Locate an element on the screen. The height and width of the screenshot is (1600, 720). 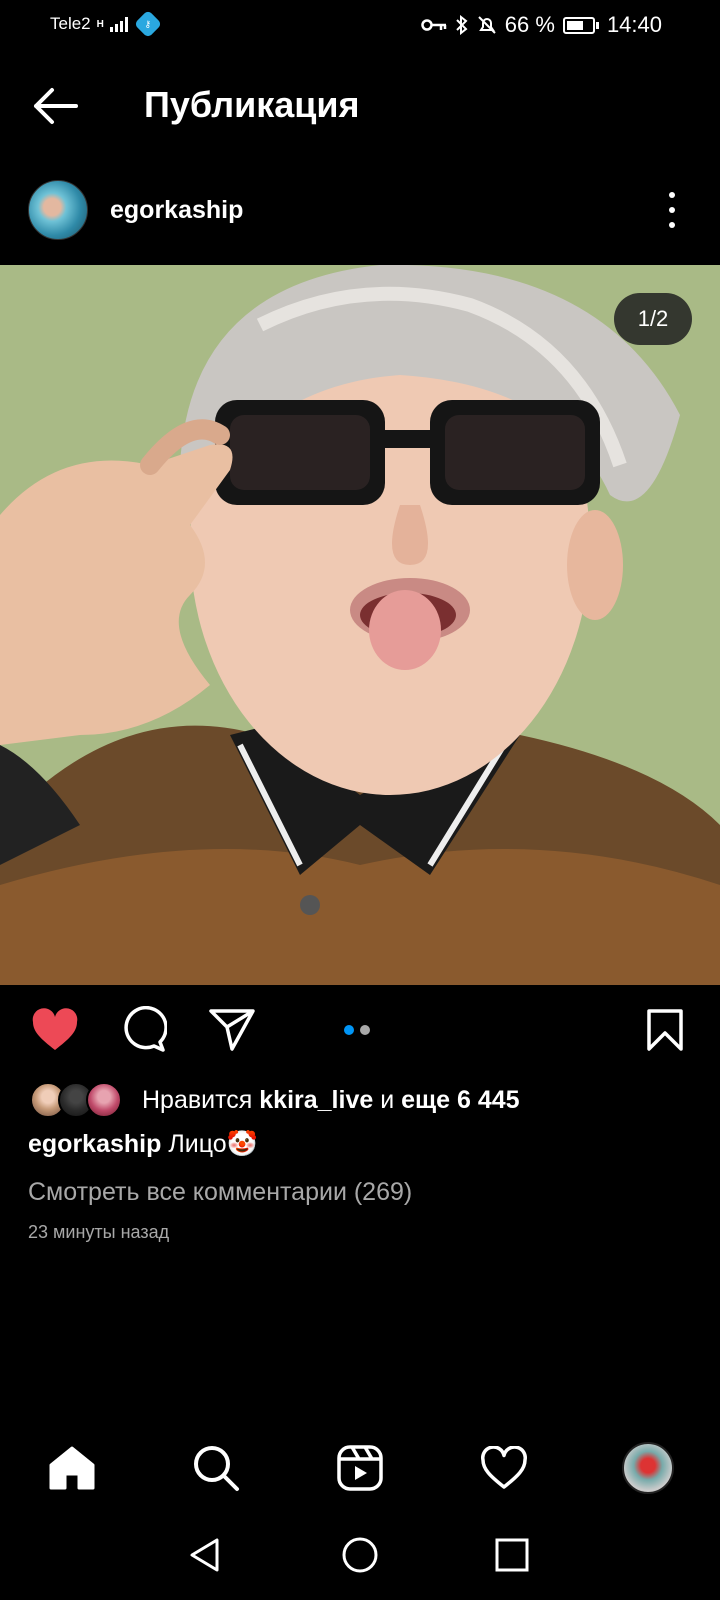
system-recents-button is located at coordinates (512, 1555).